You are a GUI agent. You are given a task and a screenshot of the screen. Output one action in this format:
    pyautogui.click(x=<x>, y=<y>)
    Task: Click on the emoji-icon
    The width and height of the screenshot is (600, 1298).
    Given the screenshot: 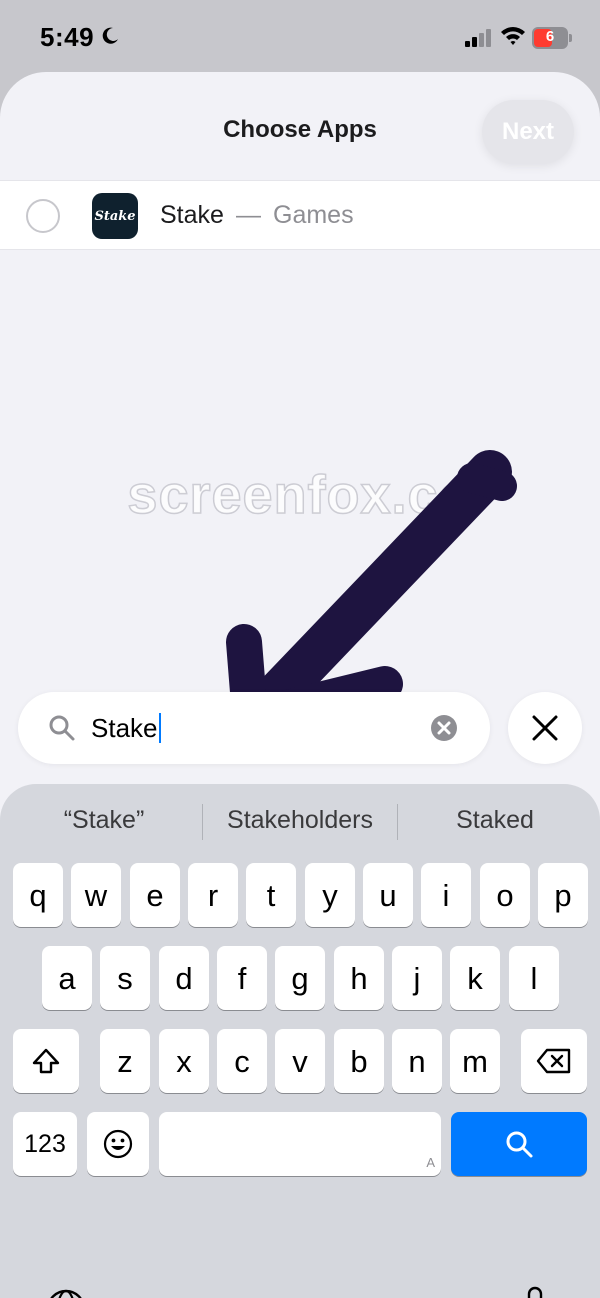 What is the action you would take?
    pyautogui.click(x=118, y=1144)
    